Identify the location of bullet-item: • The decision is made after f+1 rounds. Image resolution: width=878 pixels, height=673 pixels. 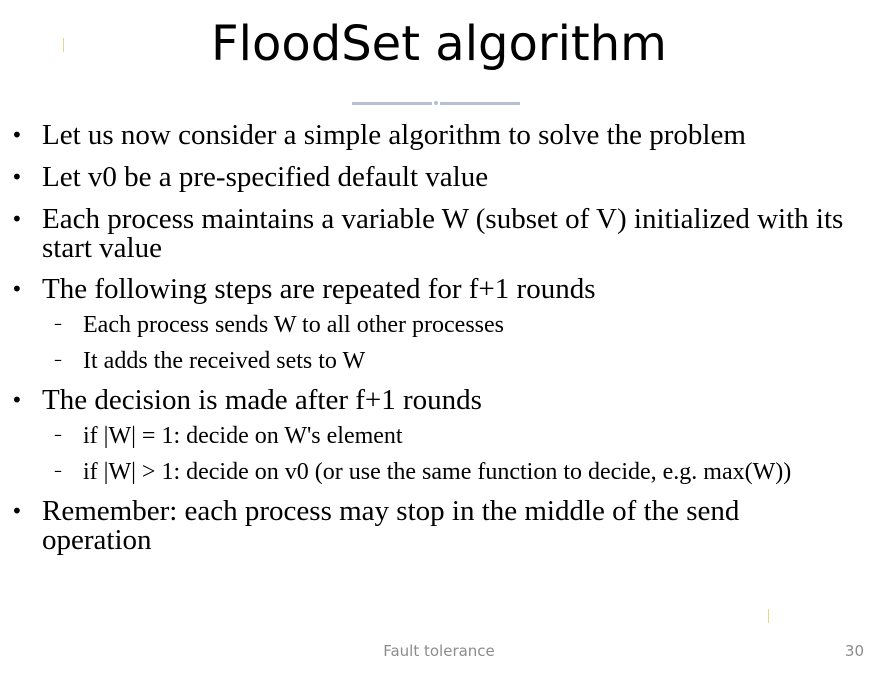
(439, 400).